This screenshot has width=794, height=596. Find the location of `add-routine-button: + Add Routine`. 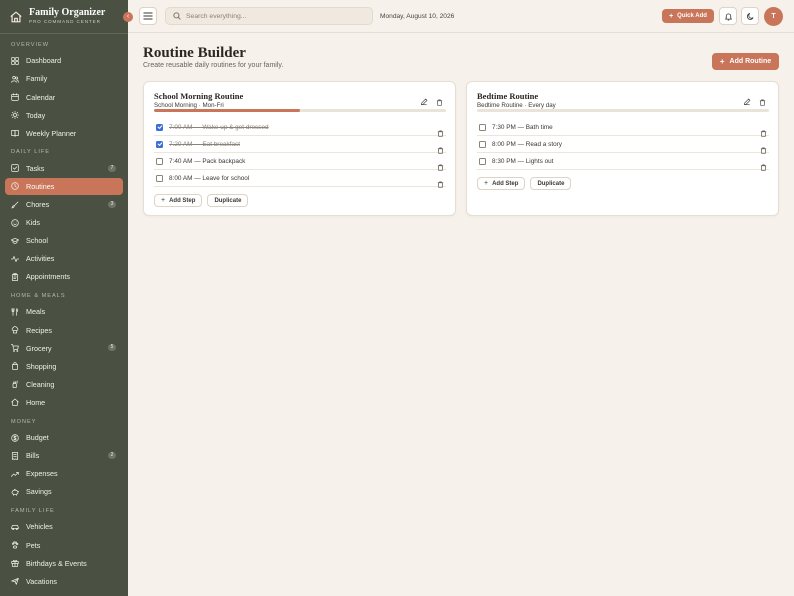

add-routine-button: + Add Routine is located at coordinates (745, 61).